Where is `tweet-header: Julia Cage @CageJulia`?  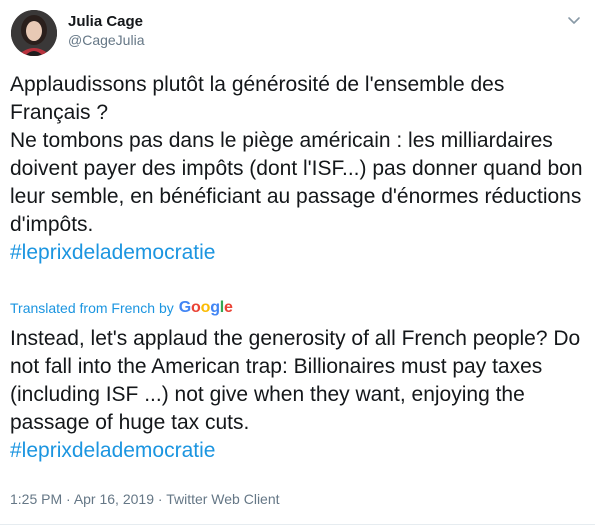 tweet-header: Julia Cage @CageJulia is located at coordinates (298, 33).